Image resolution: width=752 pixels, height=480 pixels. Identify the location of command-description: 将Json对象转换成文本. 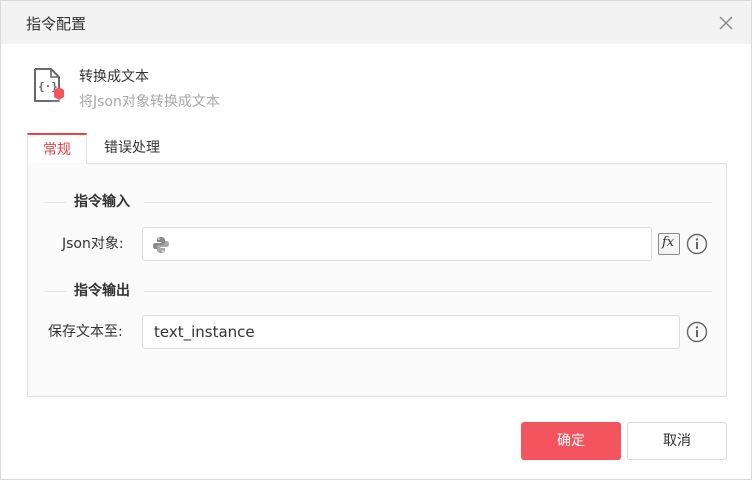
(149, 102).